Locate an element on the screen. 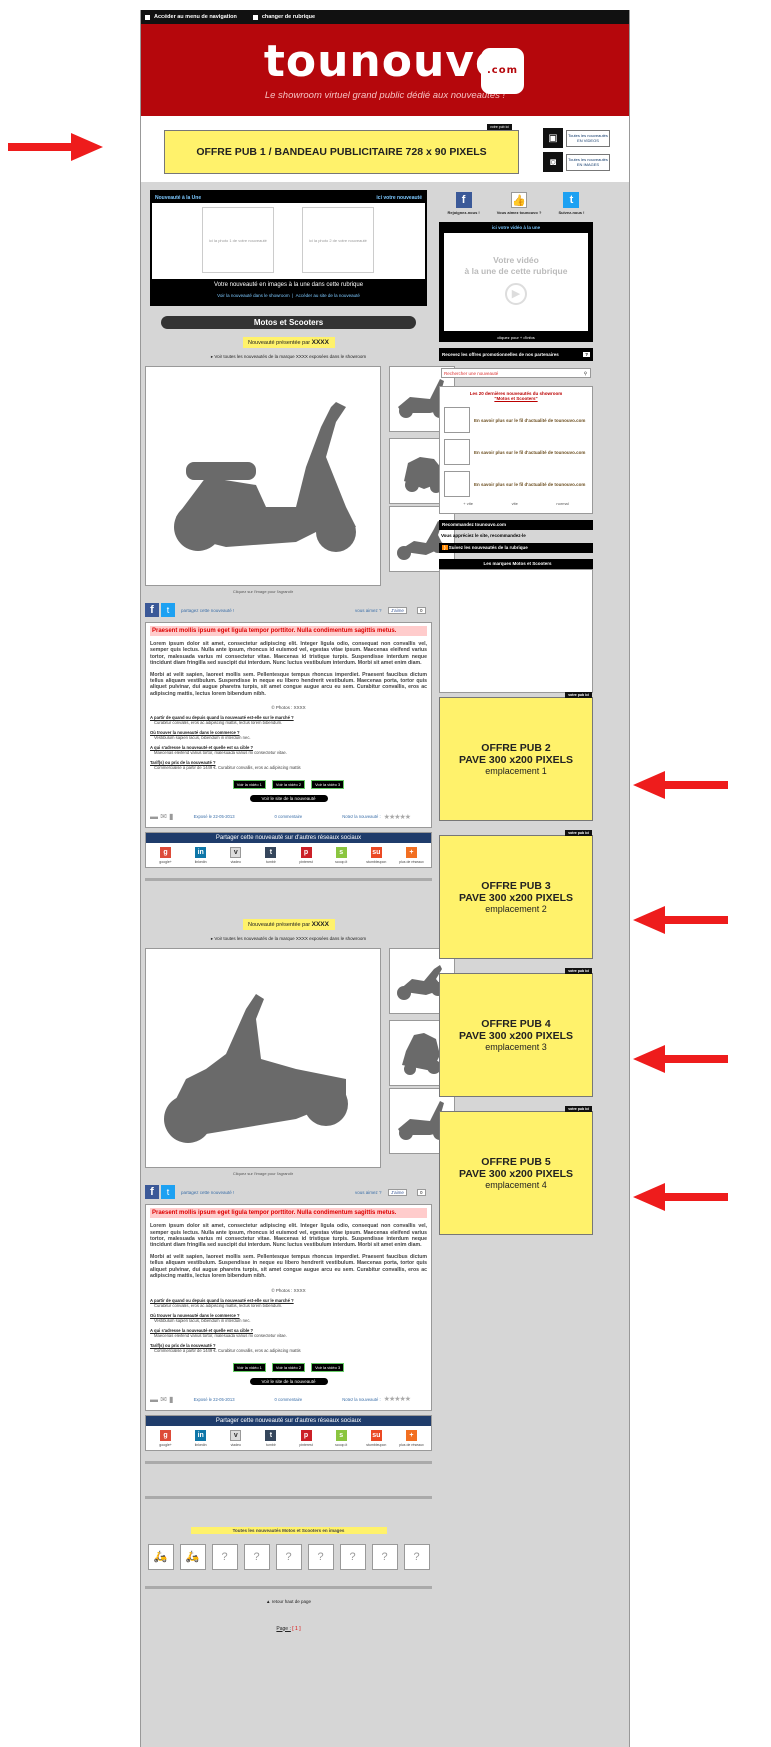 This screenshot has width=771, height=1747. search-icon: ⚲ is located at coordinates (585, 373).